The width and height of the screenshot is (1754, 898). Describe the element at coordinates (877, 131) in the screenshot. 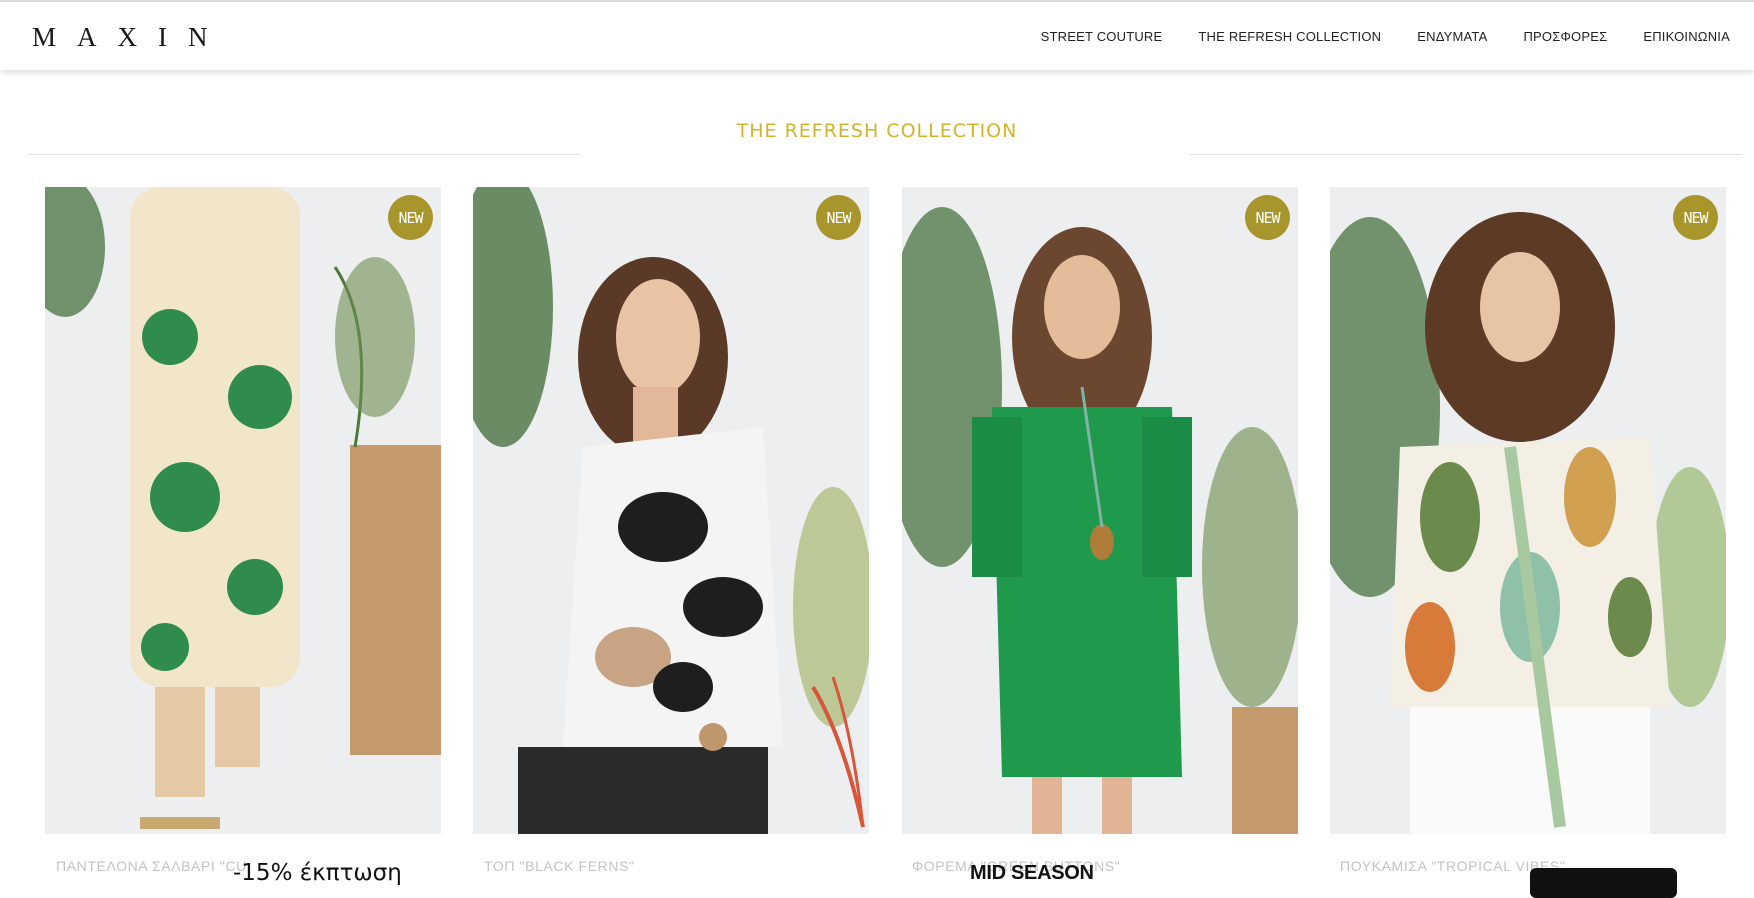

I see `section-title: THE REFRESH COLLECTION` at that location.